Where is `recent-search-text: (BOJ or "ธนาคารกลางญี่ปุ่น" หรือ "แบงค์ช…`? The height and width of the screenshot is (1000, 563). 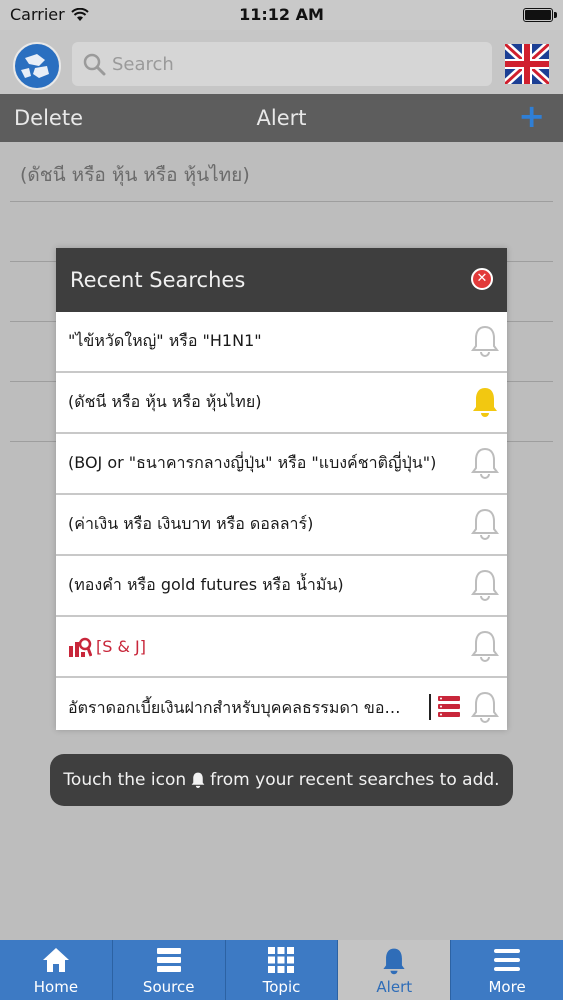
recent-search-text: (BOJ or "ธนาคารกลางญี่ปุ่น" หรือ "แบงค์ช… is located at coordinates (252, 462).